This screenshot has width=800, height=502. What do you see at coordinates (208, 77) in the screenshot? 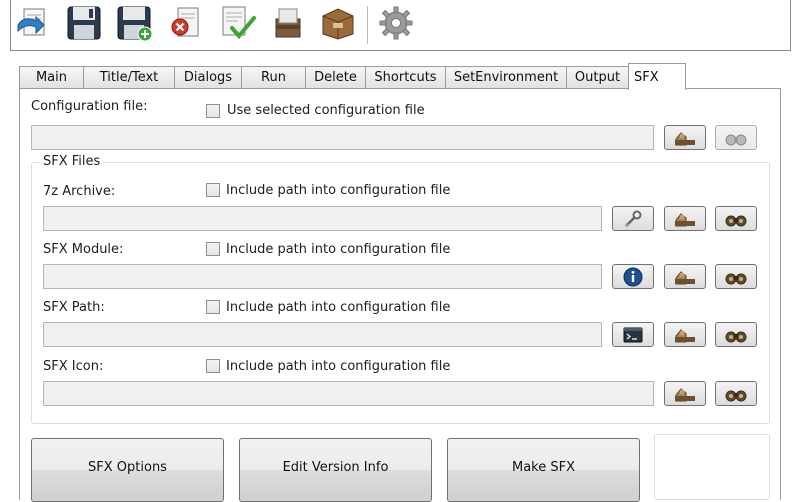
I see `tab-dialogs: Dialogs` at bounding box center [208, 77].